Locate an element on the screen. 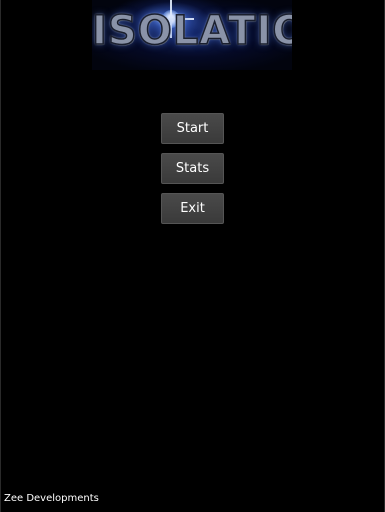  stats-button: Stats is located at coordinates (192, 168).